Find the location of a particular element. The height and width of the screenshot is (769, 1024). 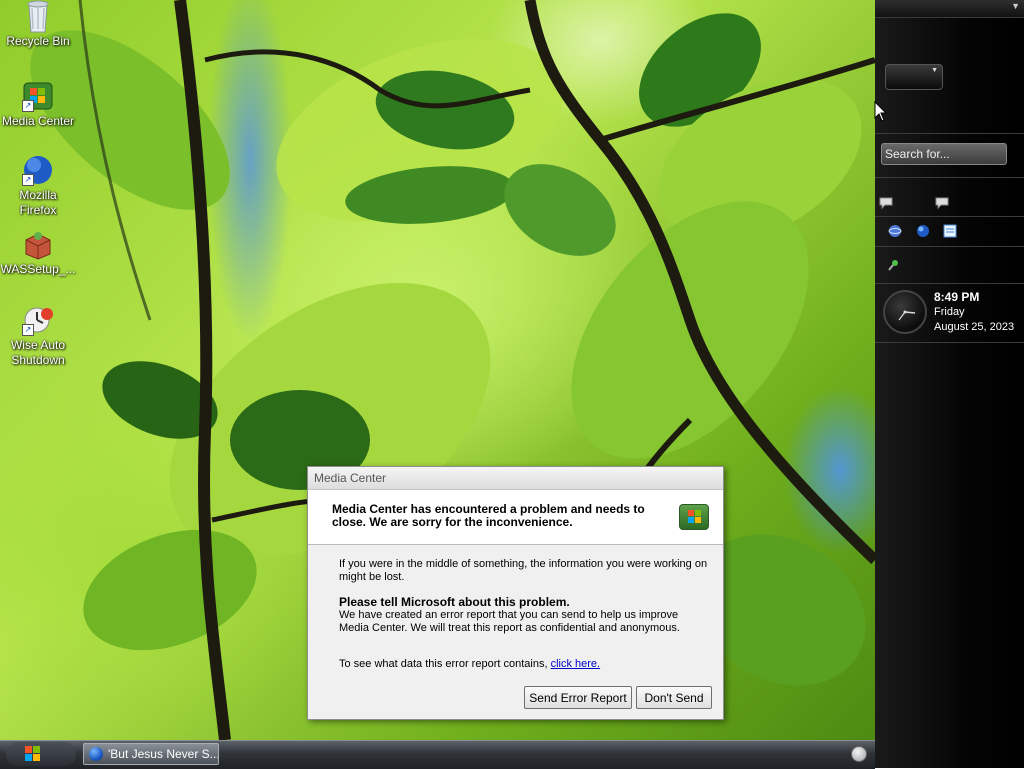

media-center-logo-icon is located at coordinates (694, 517).